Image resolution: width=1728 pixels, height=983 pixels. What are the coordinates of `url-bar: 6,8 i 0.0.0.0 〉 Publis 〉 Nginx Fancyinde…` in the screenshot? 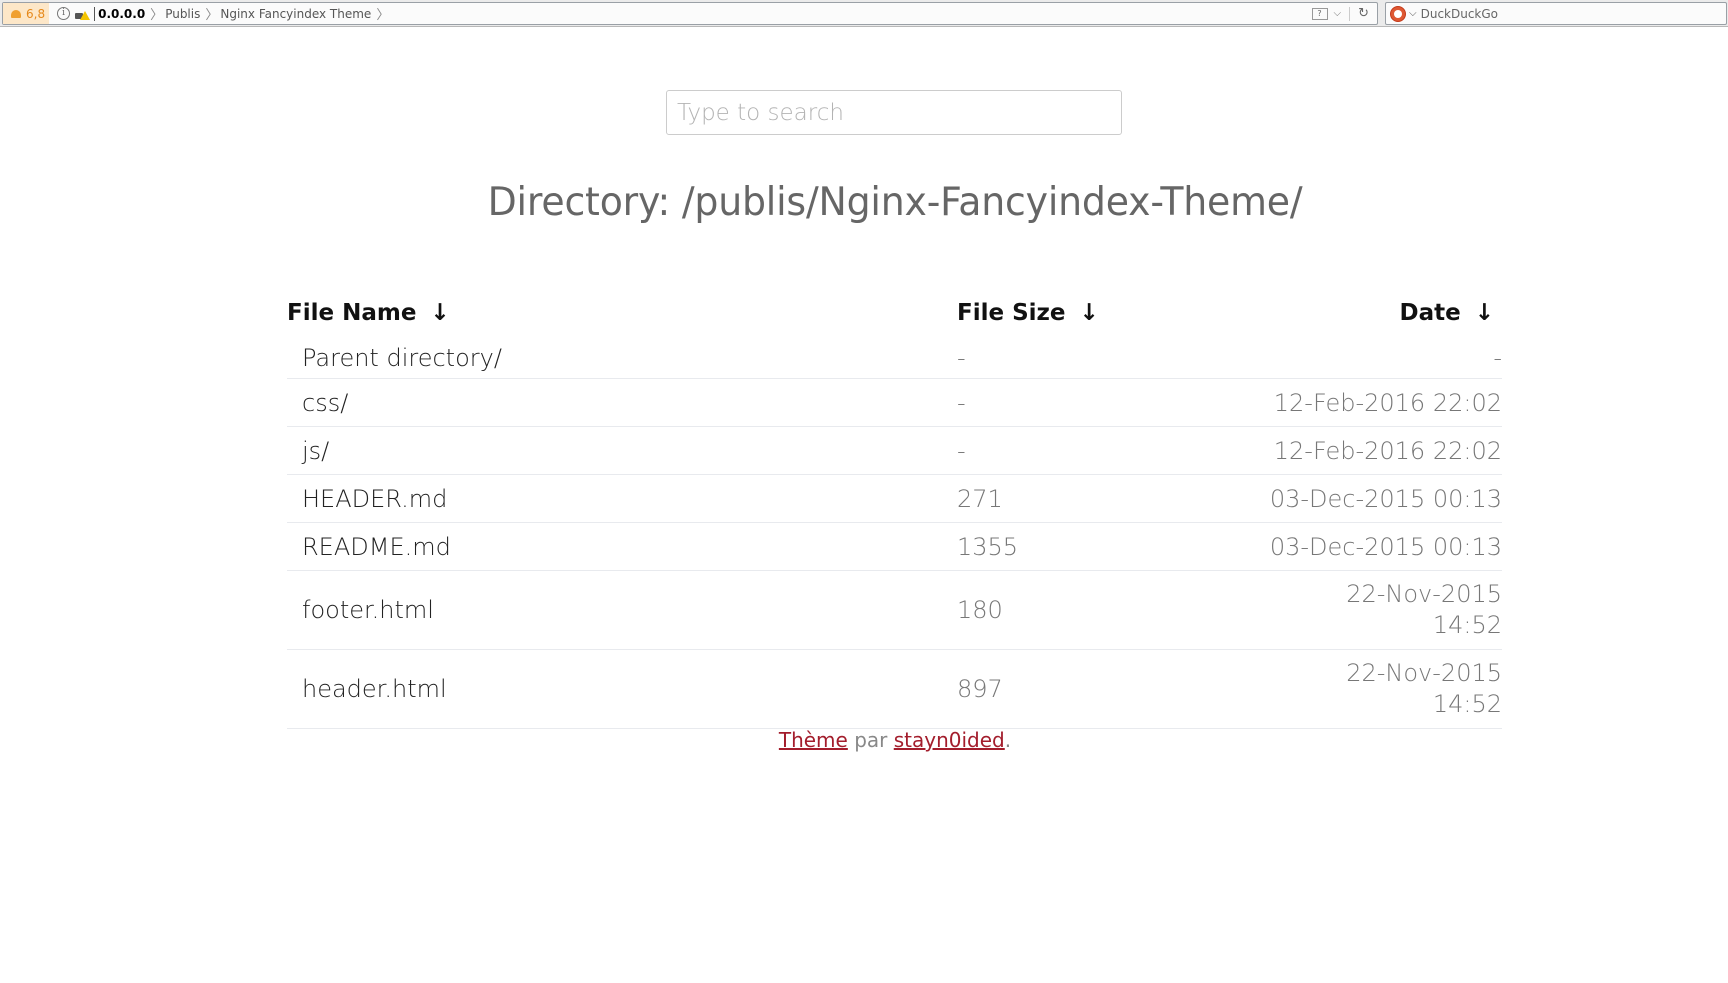 It's located at (690, 13).